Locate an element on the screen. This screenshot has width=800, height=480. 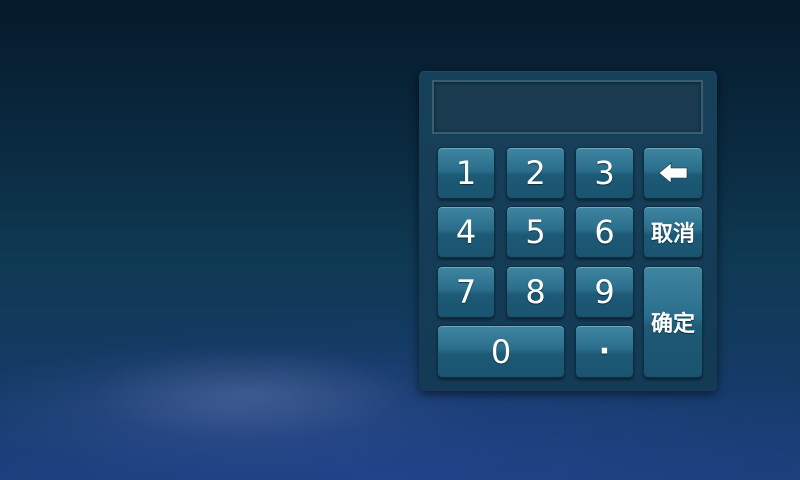
key-6-button: 6 is located at coordinates (604, 232).